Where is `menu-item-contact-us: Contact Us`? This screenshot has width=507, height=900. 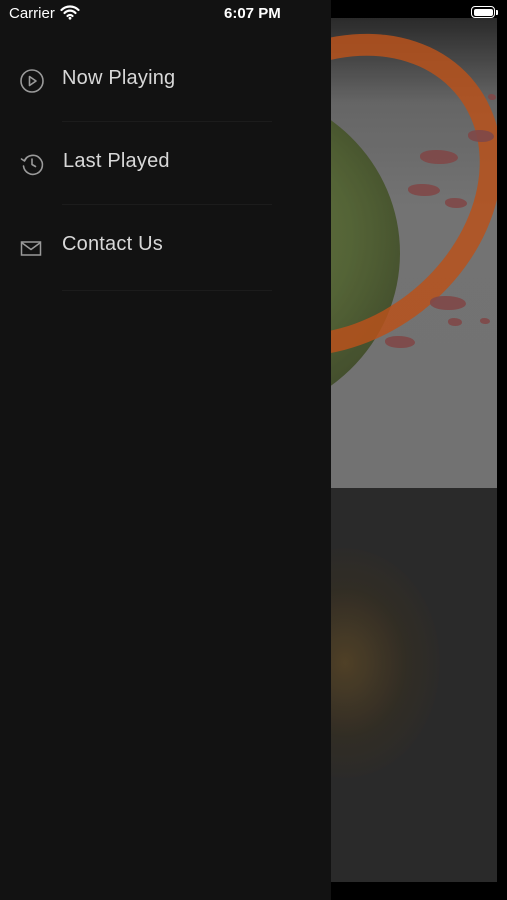
menu-item-contact-us: Contact Us is located at coordinates (165, 247).